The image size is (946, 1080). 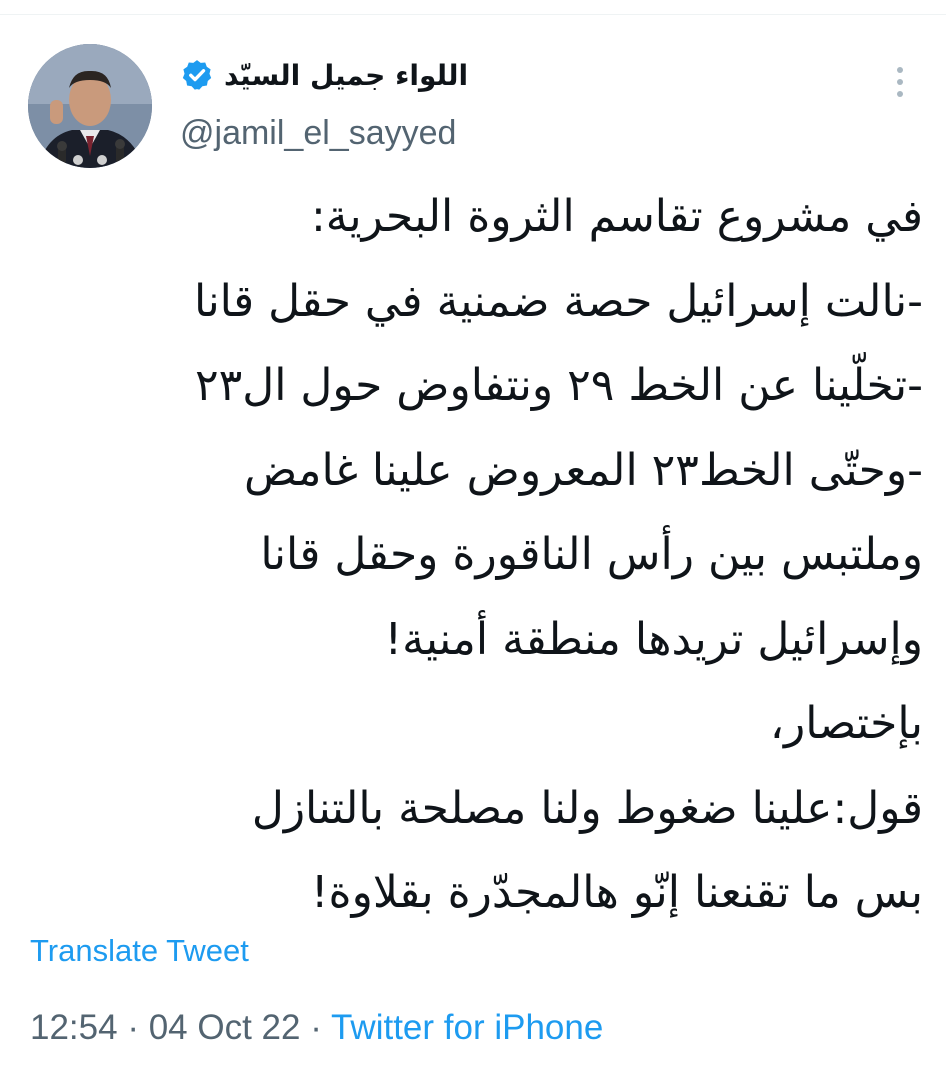 I want to click on tweet-line: وملتبس بين رأس الناقورة وحقل قانا, so click(x=591, y=554).